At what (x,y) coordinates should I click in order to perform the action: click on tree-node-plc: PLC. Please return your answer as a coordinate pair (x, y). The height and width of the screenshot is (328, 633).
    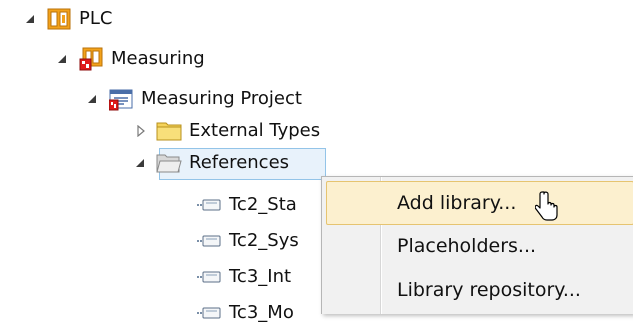
    Looking at the image, I should click on (67, 19).